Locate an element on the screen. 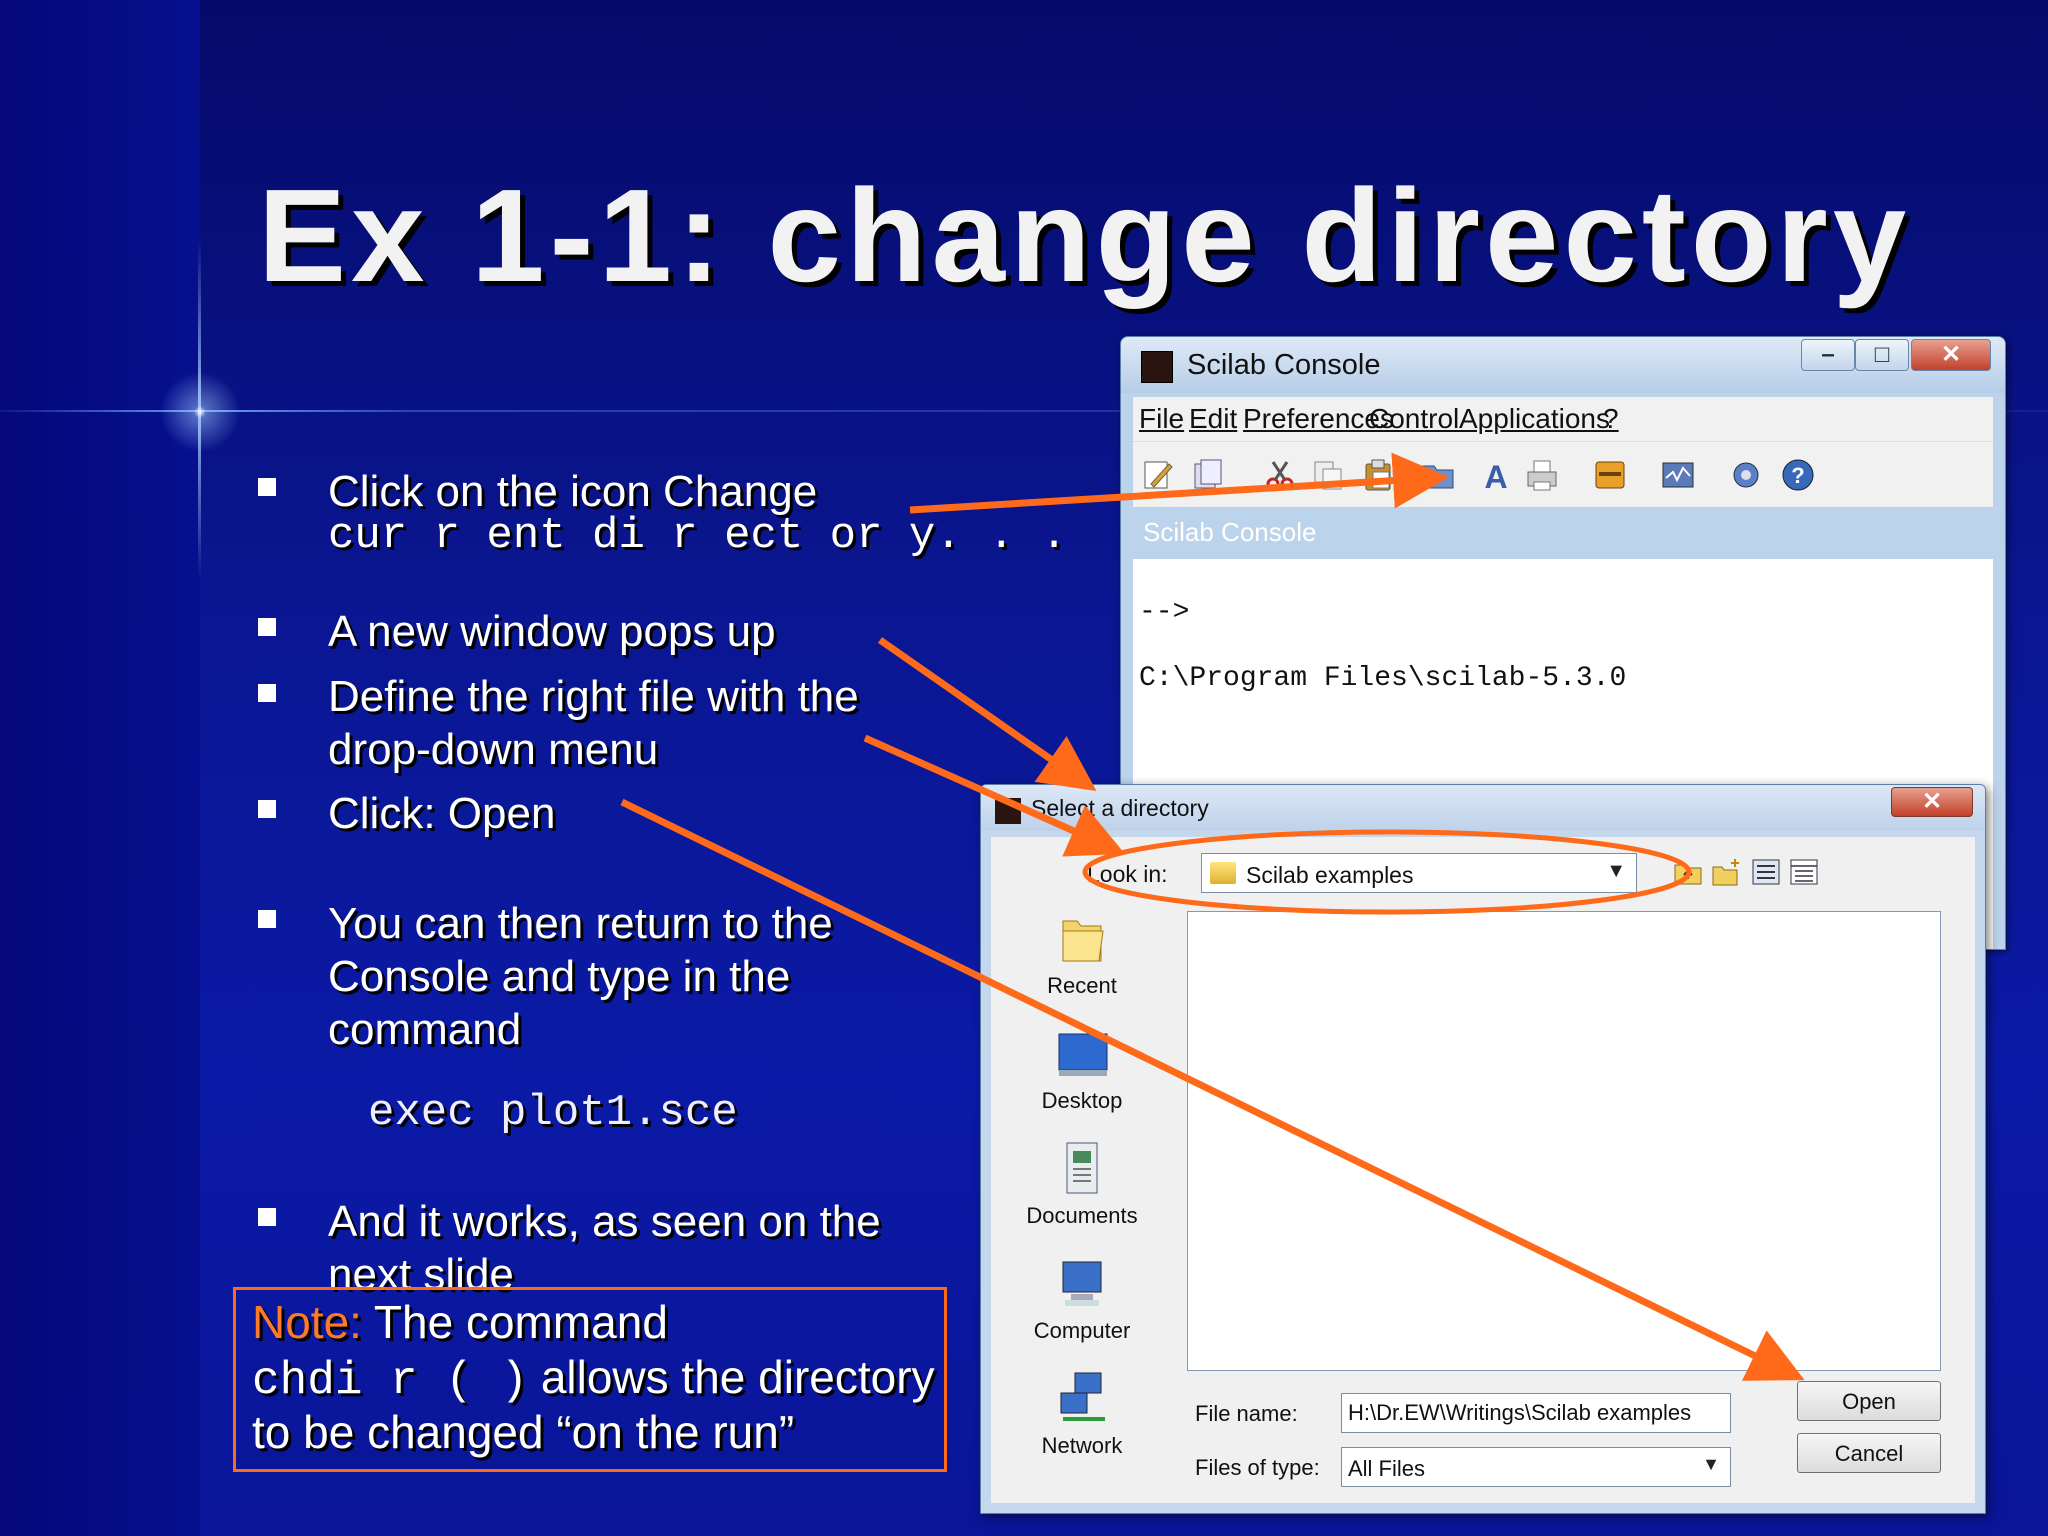  arrow-to-look-in is located at coordinates (994, 795).